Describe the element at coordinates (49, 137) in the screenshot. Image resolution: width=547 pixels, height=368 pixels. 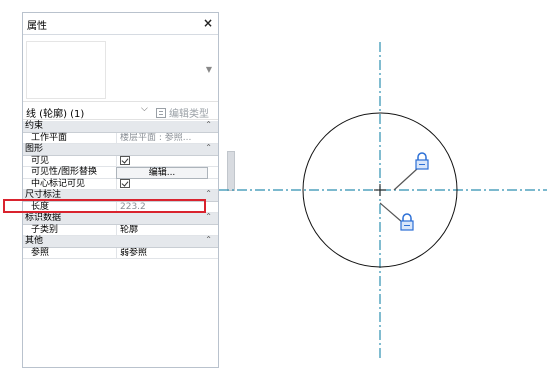
I see `property-label: 工作平面` at that location.